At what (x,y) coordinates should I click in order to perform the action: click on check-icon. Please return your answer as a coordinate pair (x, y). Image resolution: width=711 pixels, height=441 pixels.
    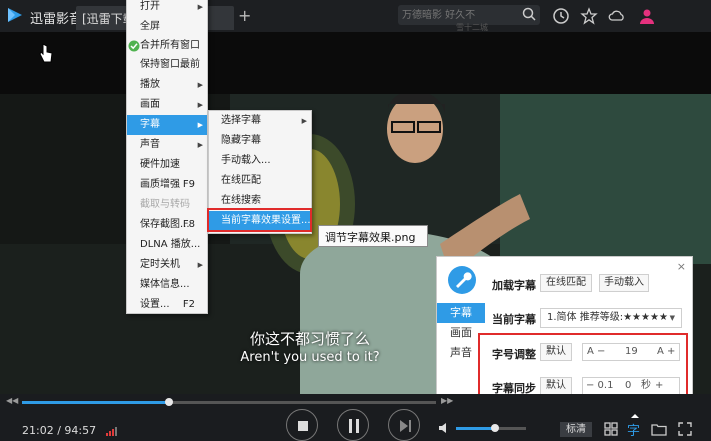
    Looking at the image, I should click on (134, 46).